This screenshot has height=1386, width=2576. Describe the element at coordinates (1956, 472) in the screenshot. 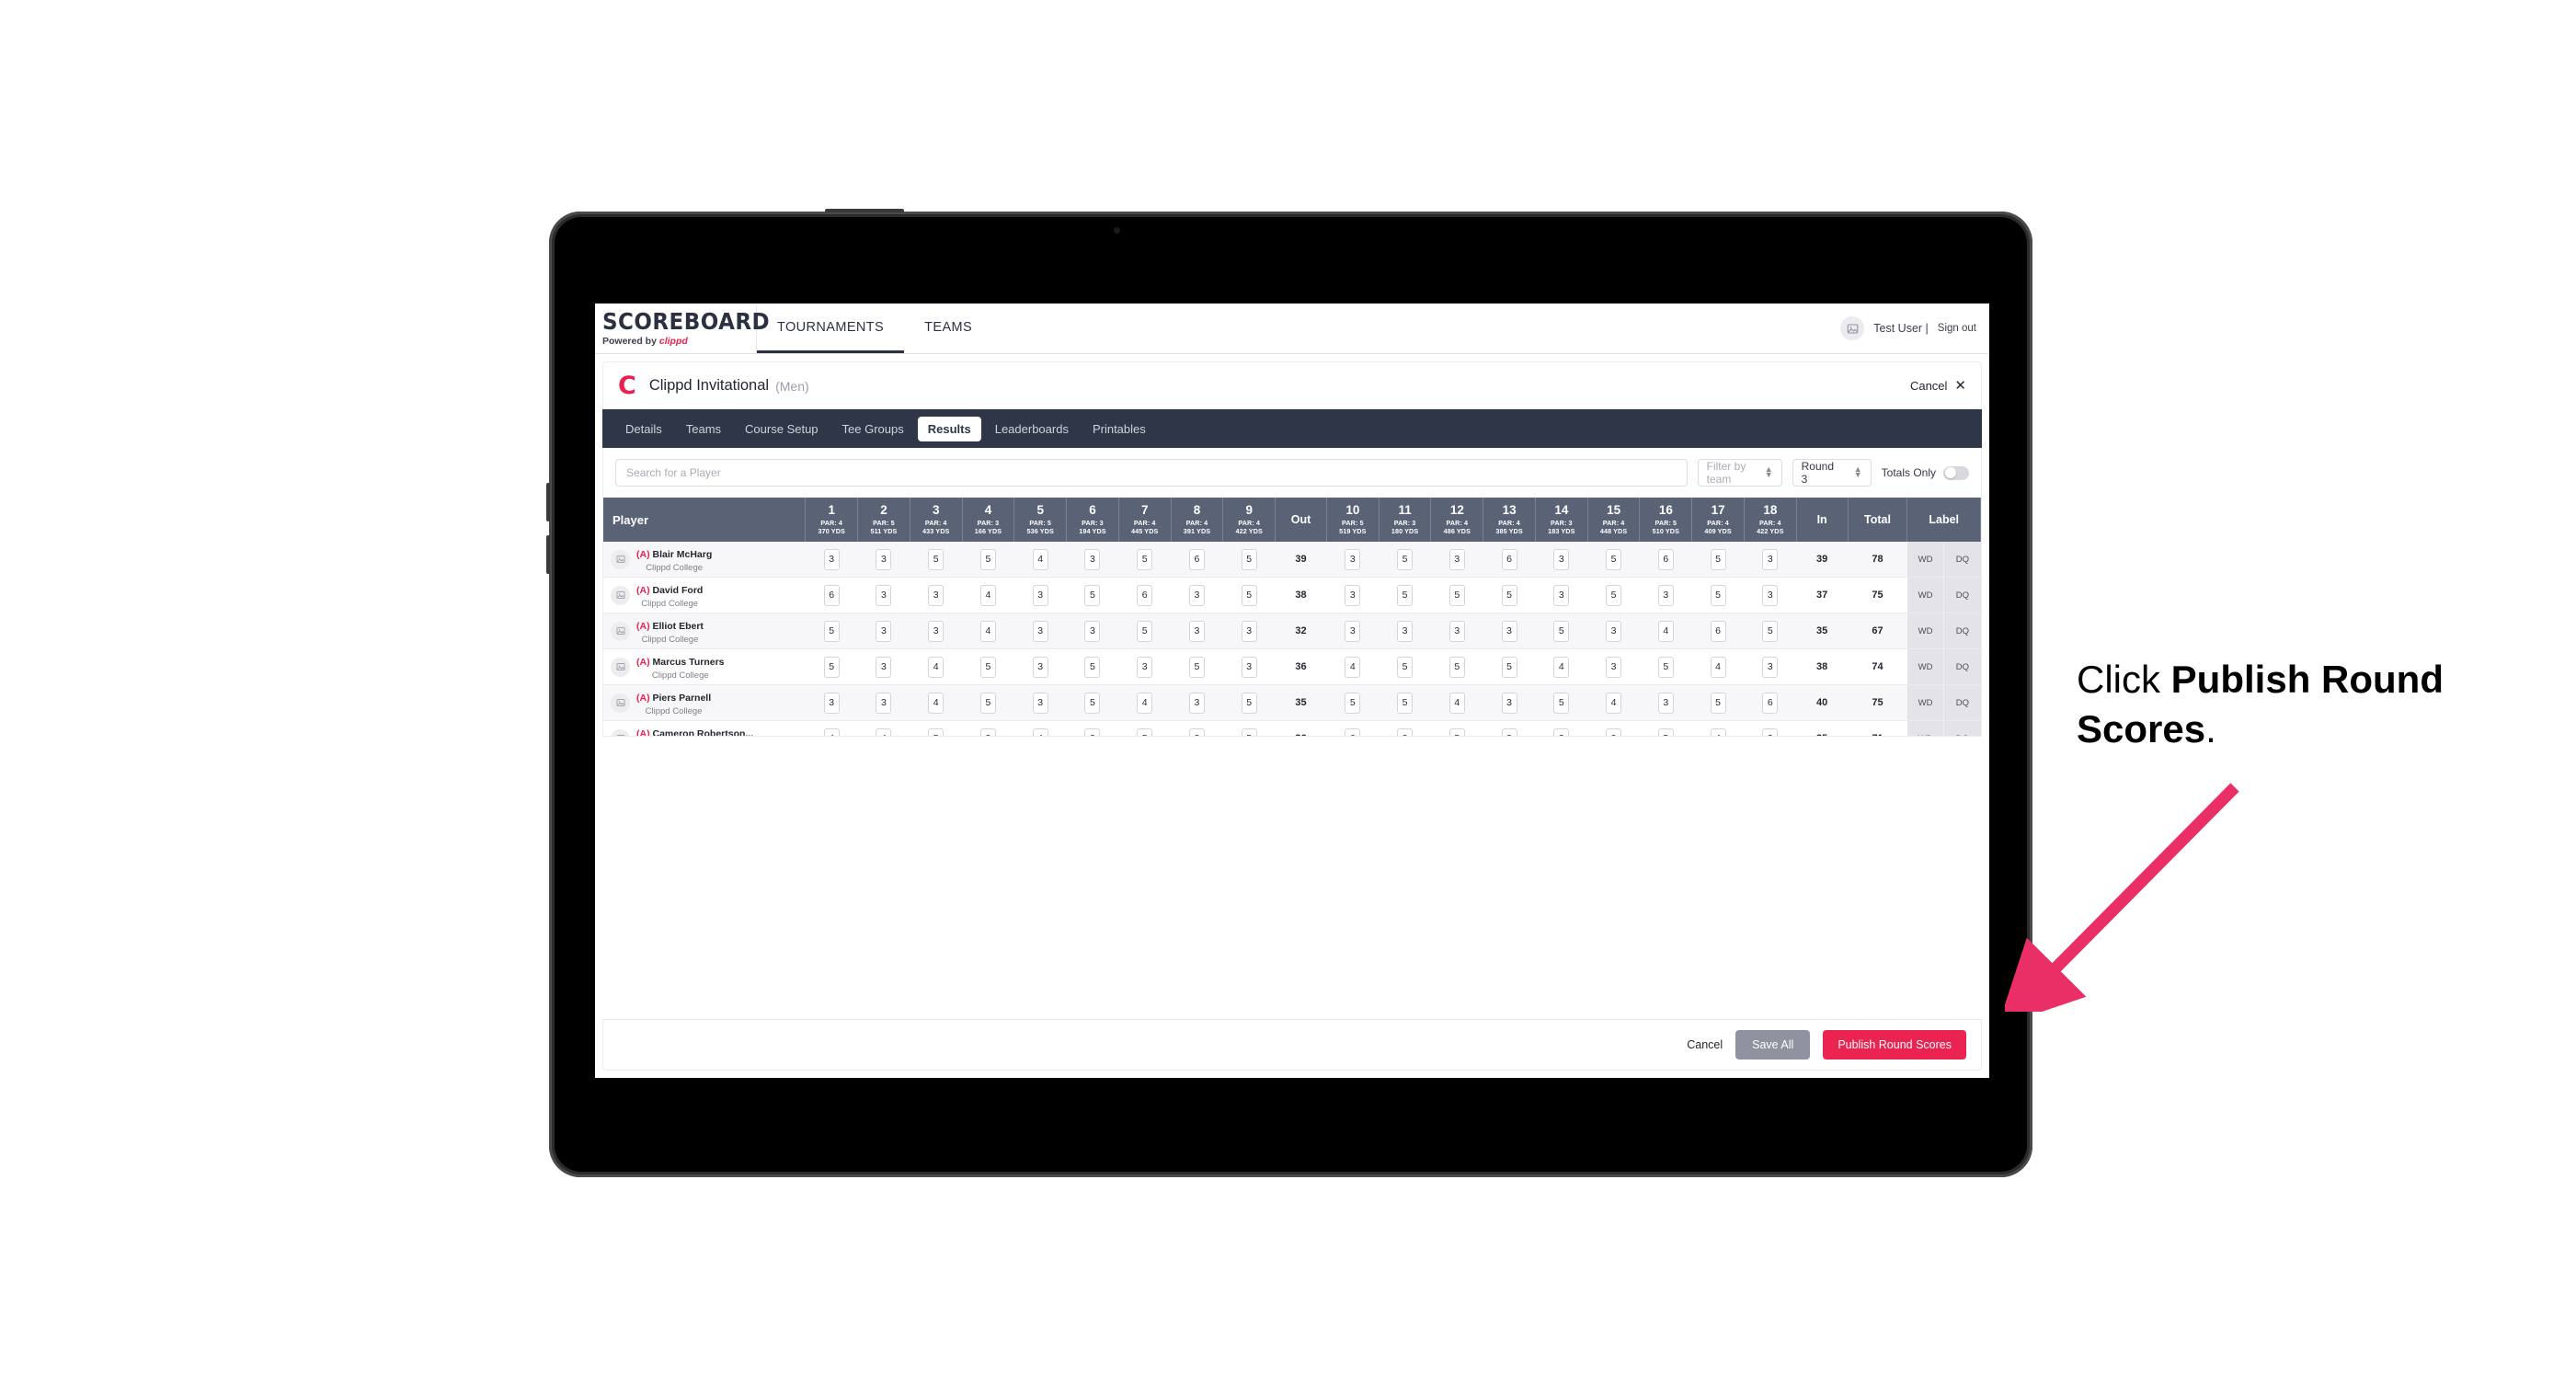

I see `totals-only-toggle` at that location.